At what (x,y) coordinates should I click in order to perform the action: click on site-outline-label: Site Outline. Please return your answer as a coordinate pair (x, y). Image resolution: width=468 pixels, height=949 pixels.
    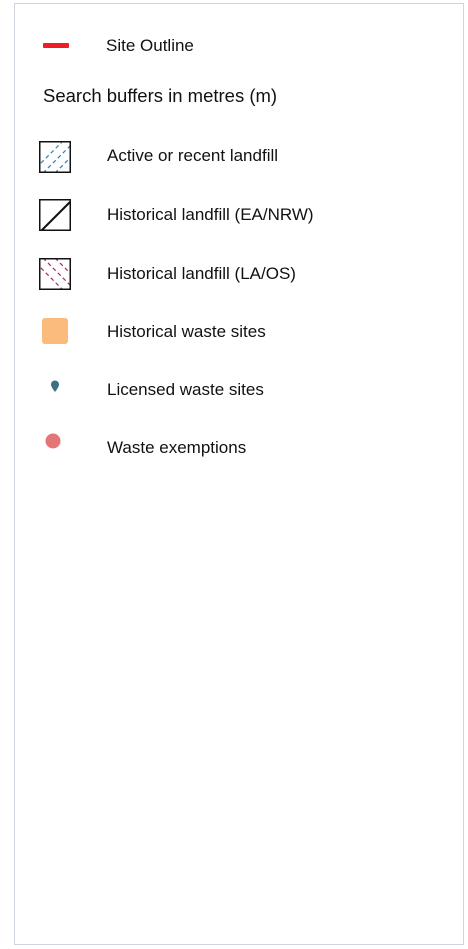
    Looking at the image, I should click on (150, 45).